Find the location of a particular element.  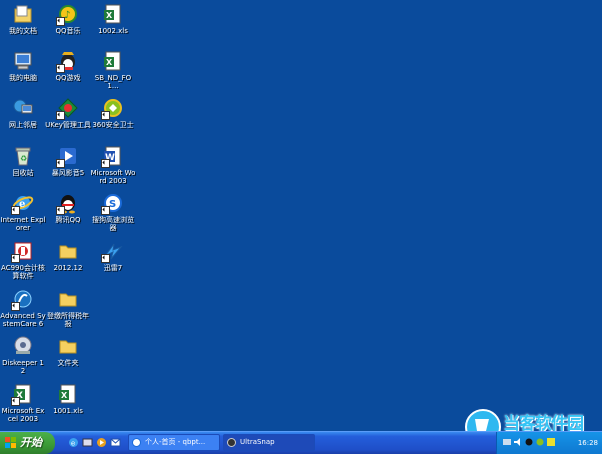

svg-text: S is located at coordinates (112, 204).